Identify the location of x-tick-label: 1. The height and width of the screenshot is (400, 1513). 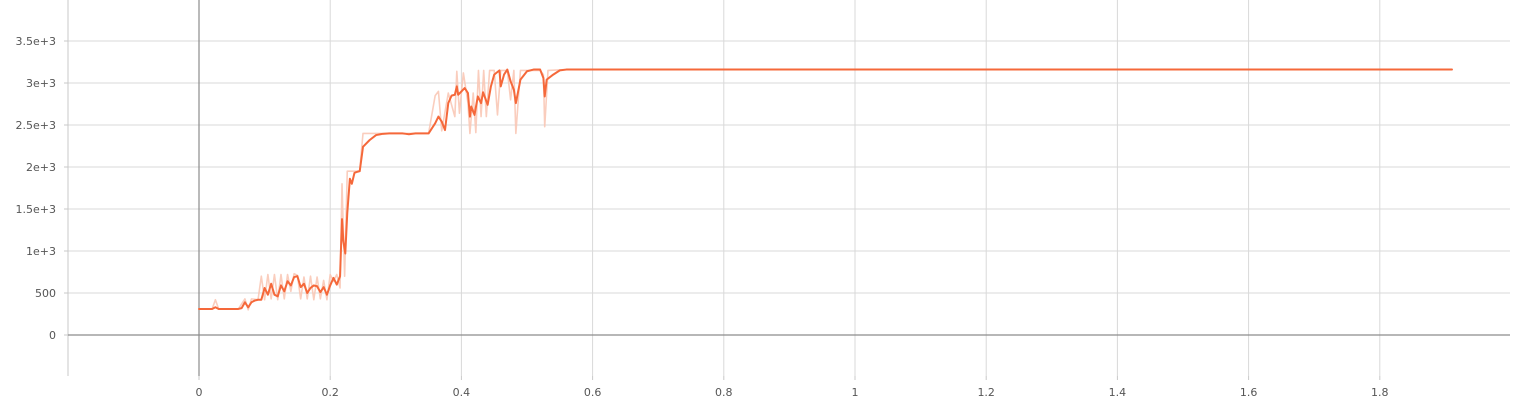
(855, 392).